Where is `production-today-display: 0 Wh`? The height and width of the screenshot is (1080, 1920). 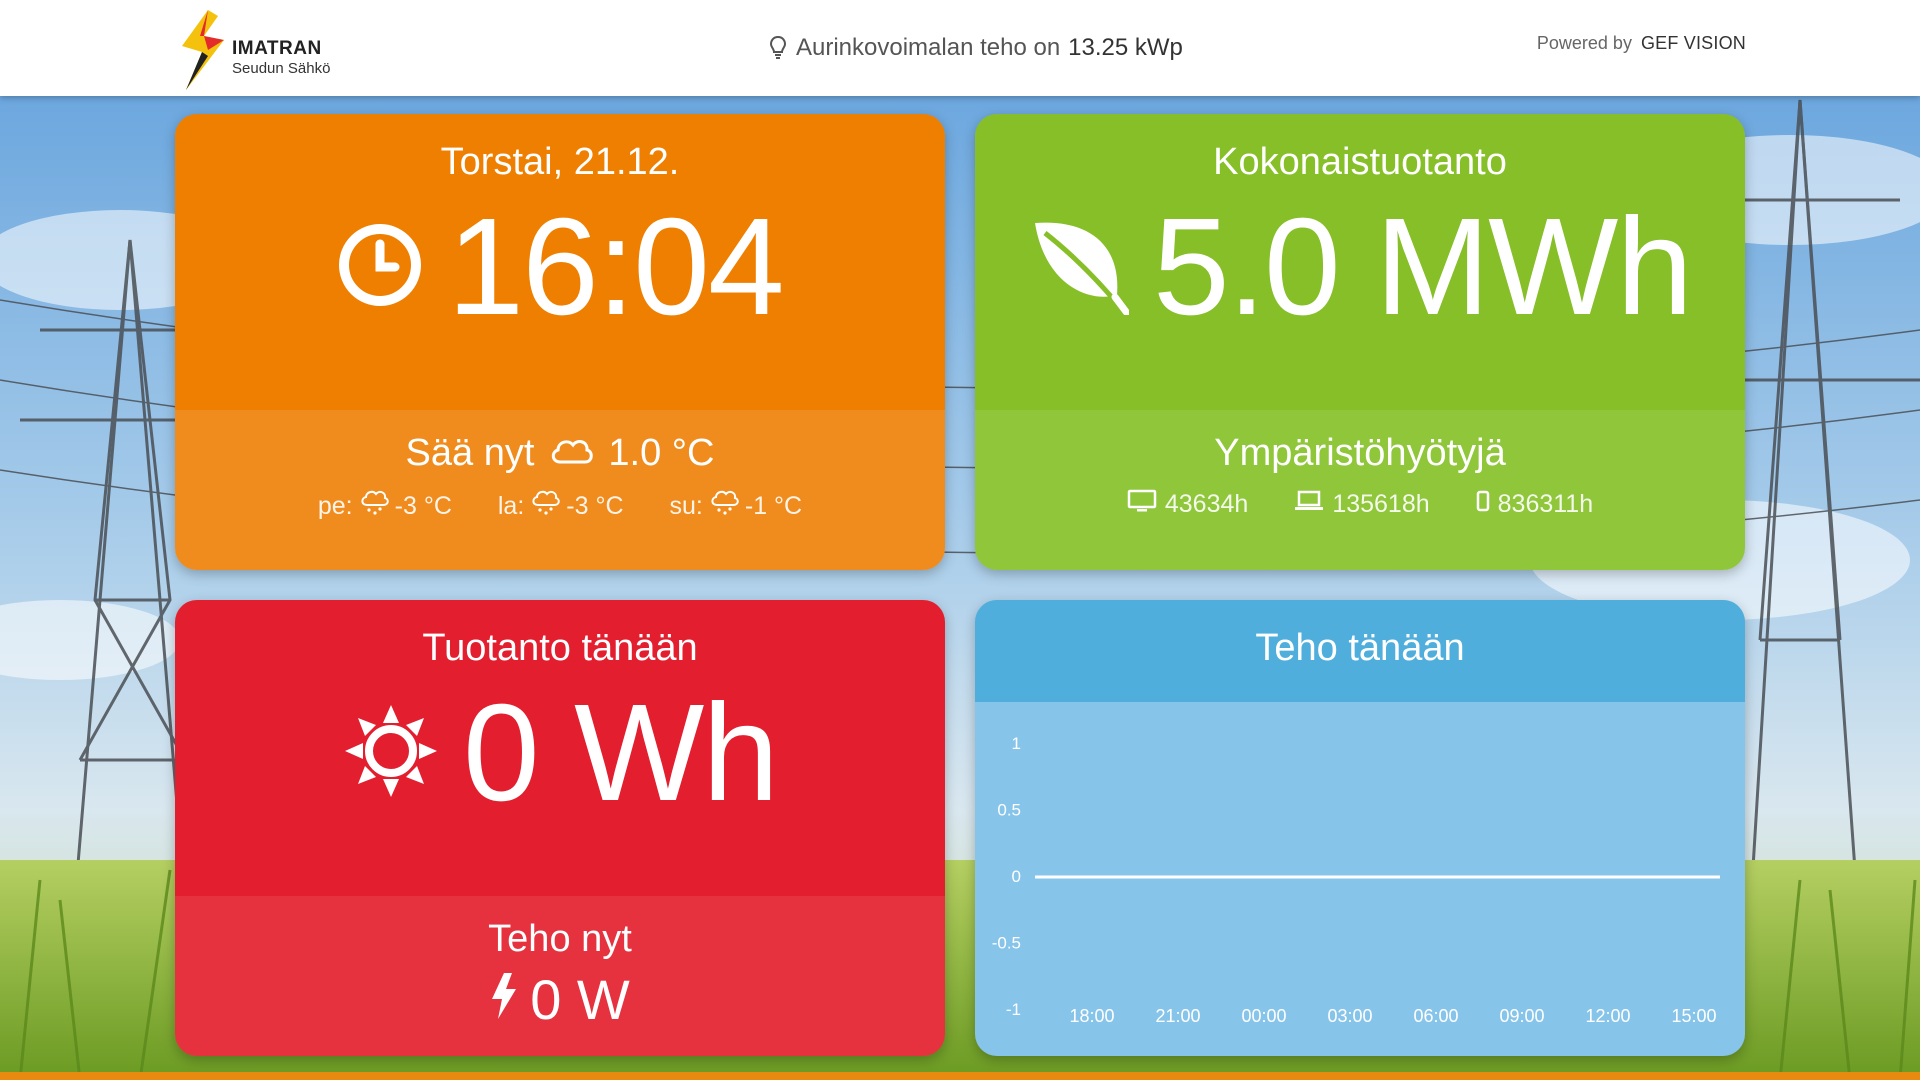
production-today-display: 0 Wh is located at coordinates (560, 749).